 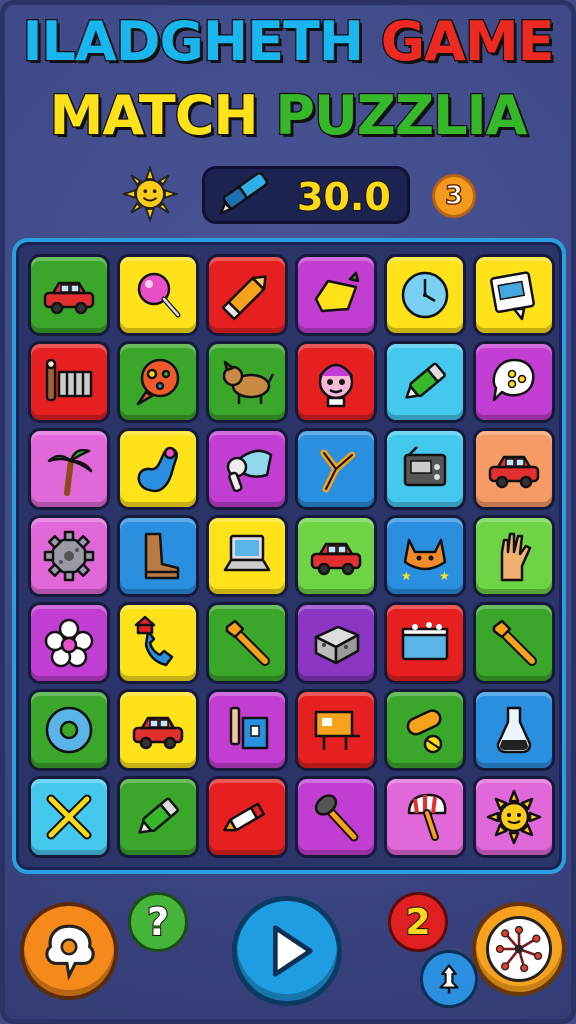 I want to click on title-word-1: ILADGHETH, so click(x=201, y=41).